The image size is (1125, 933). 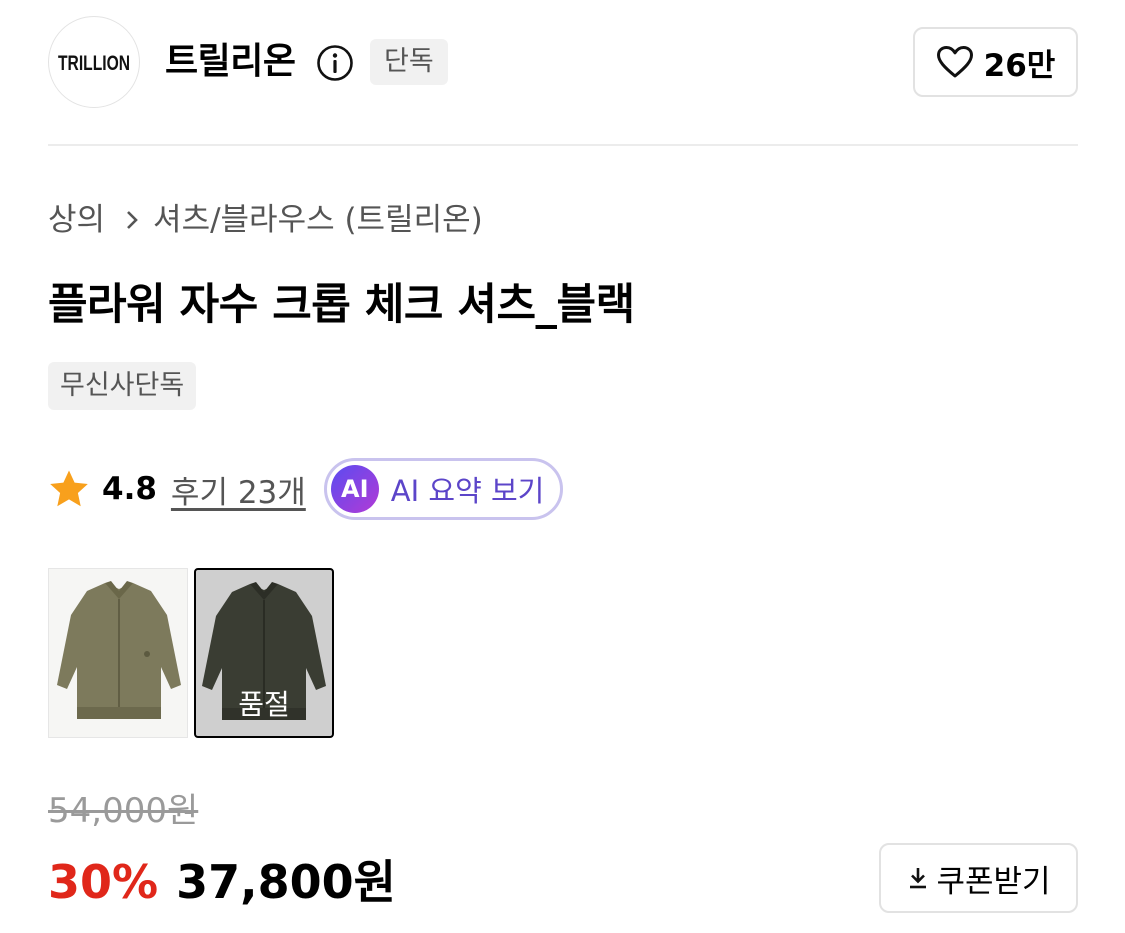 I want to click on breadcrumb: 상의 셔츠/블라우스 (트릴리온), so click(x=265, y=220).